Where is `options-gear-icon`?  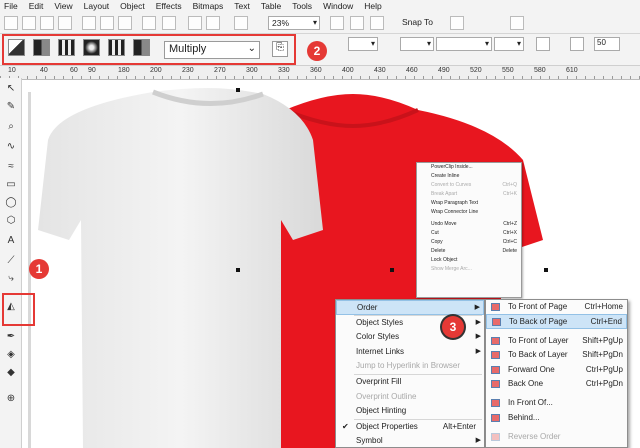
options-gear-icon is located at coordinates (457, 23).